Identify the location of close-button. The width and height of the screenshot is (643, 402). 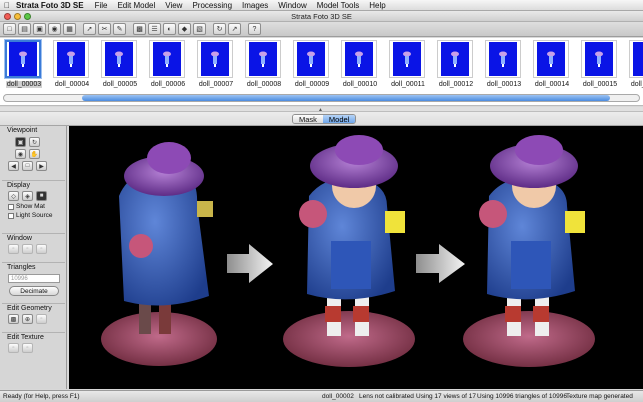
(7, 16).